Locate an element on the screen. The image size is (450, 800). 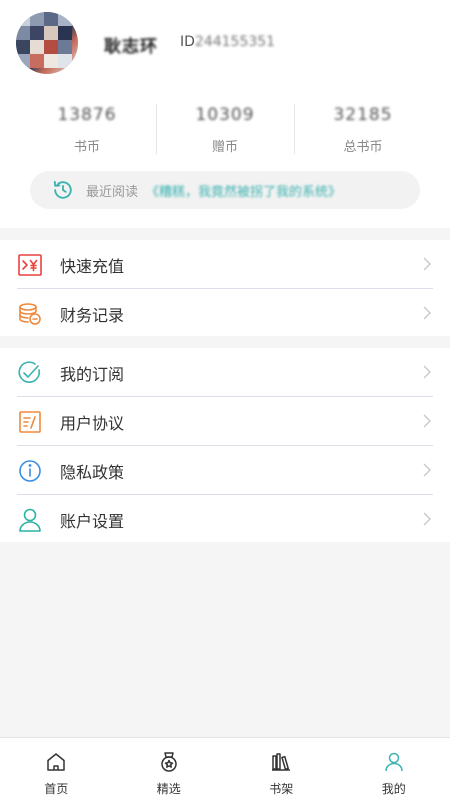
tab-home: 首页 is located at coordinates (56, 769).